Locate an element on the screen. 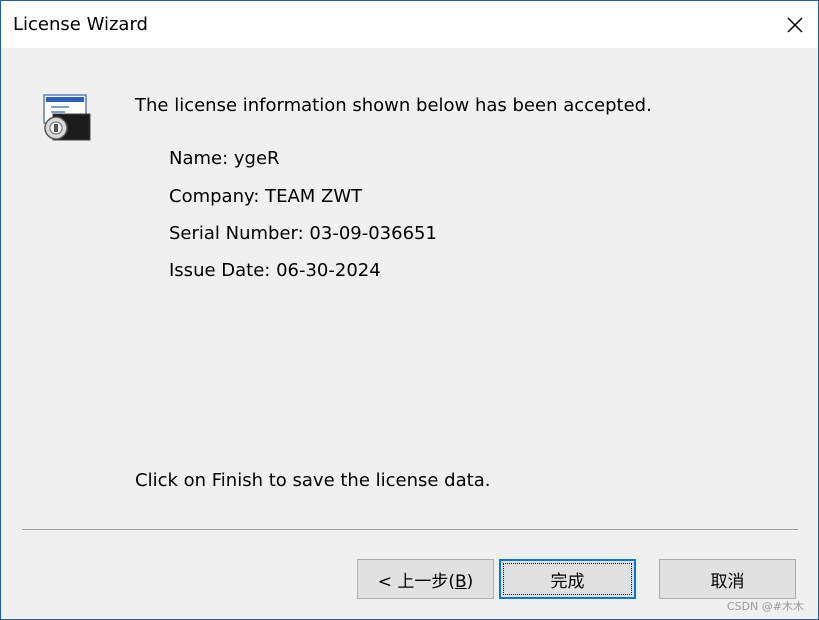 The image size is (819, 620). watermark: CSDN @#木木 is located at coordinates (765, 606).